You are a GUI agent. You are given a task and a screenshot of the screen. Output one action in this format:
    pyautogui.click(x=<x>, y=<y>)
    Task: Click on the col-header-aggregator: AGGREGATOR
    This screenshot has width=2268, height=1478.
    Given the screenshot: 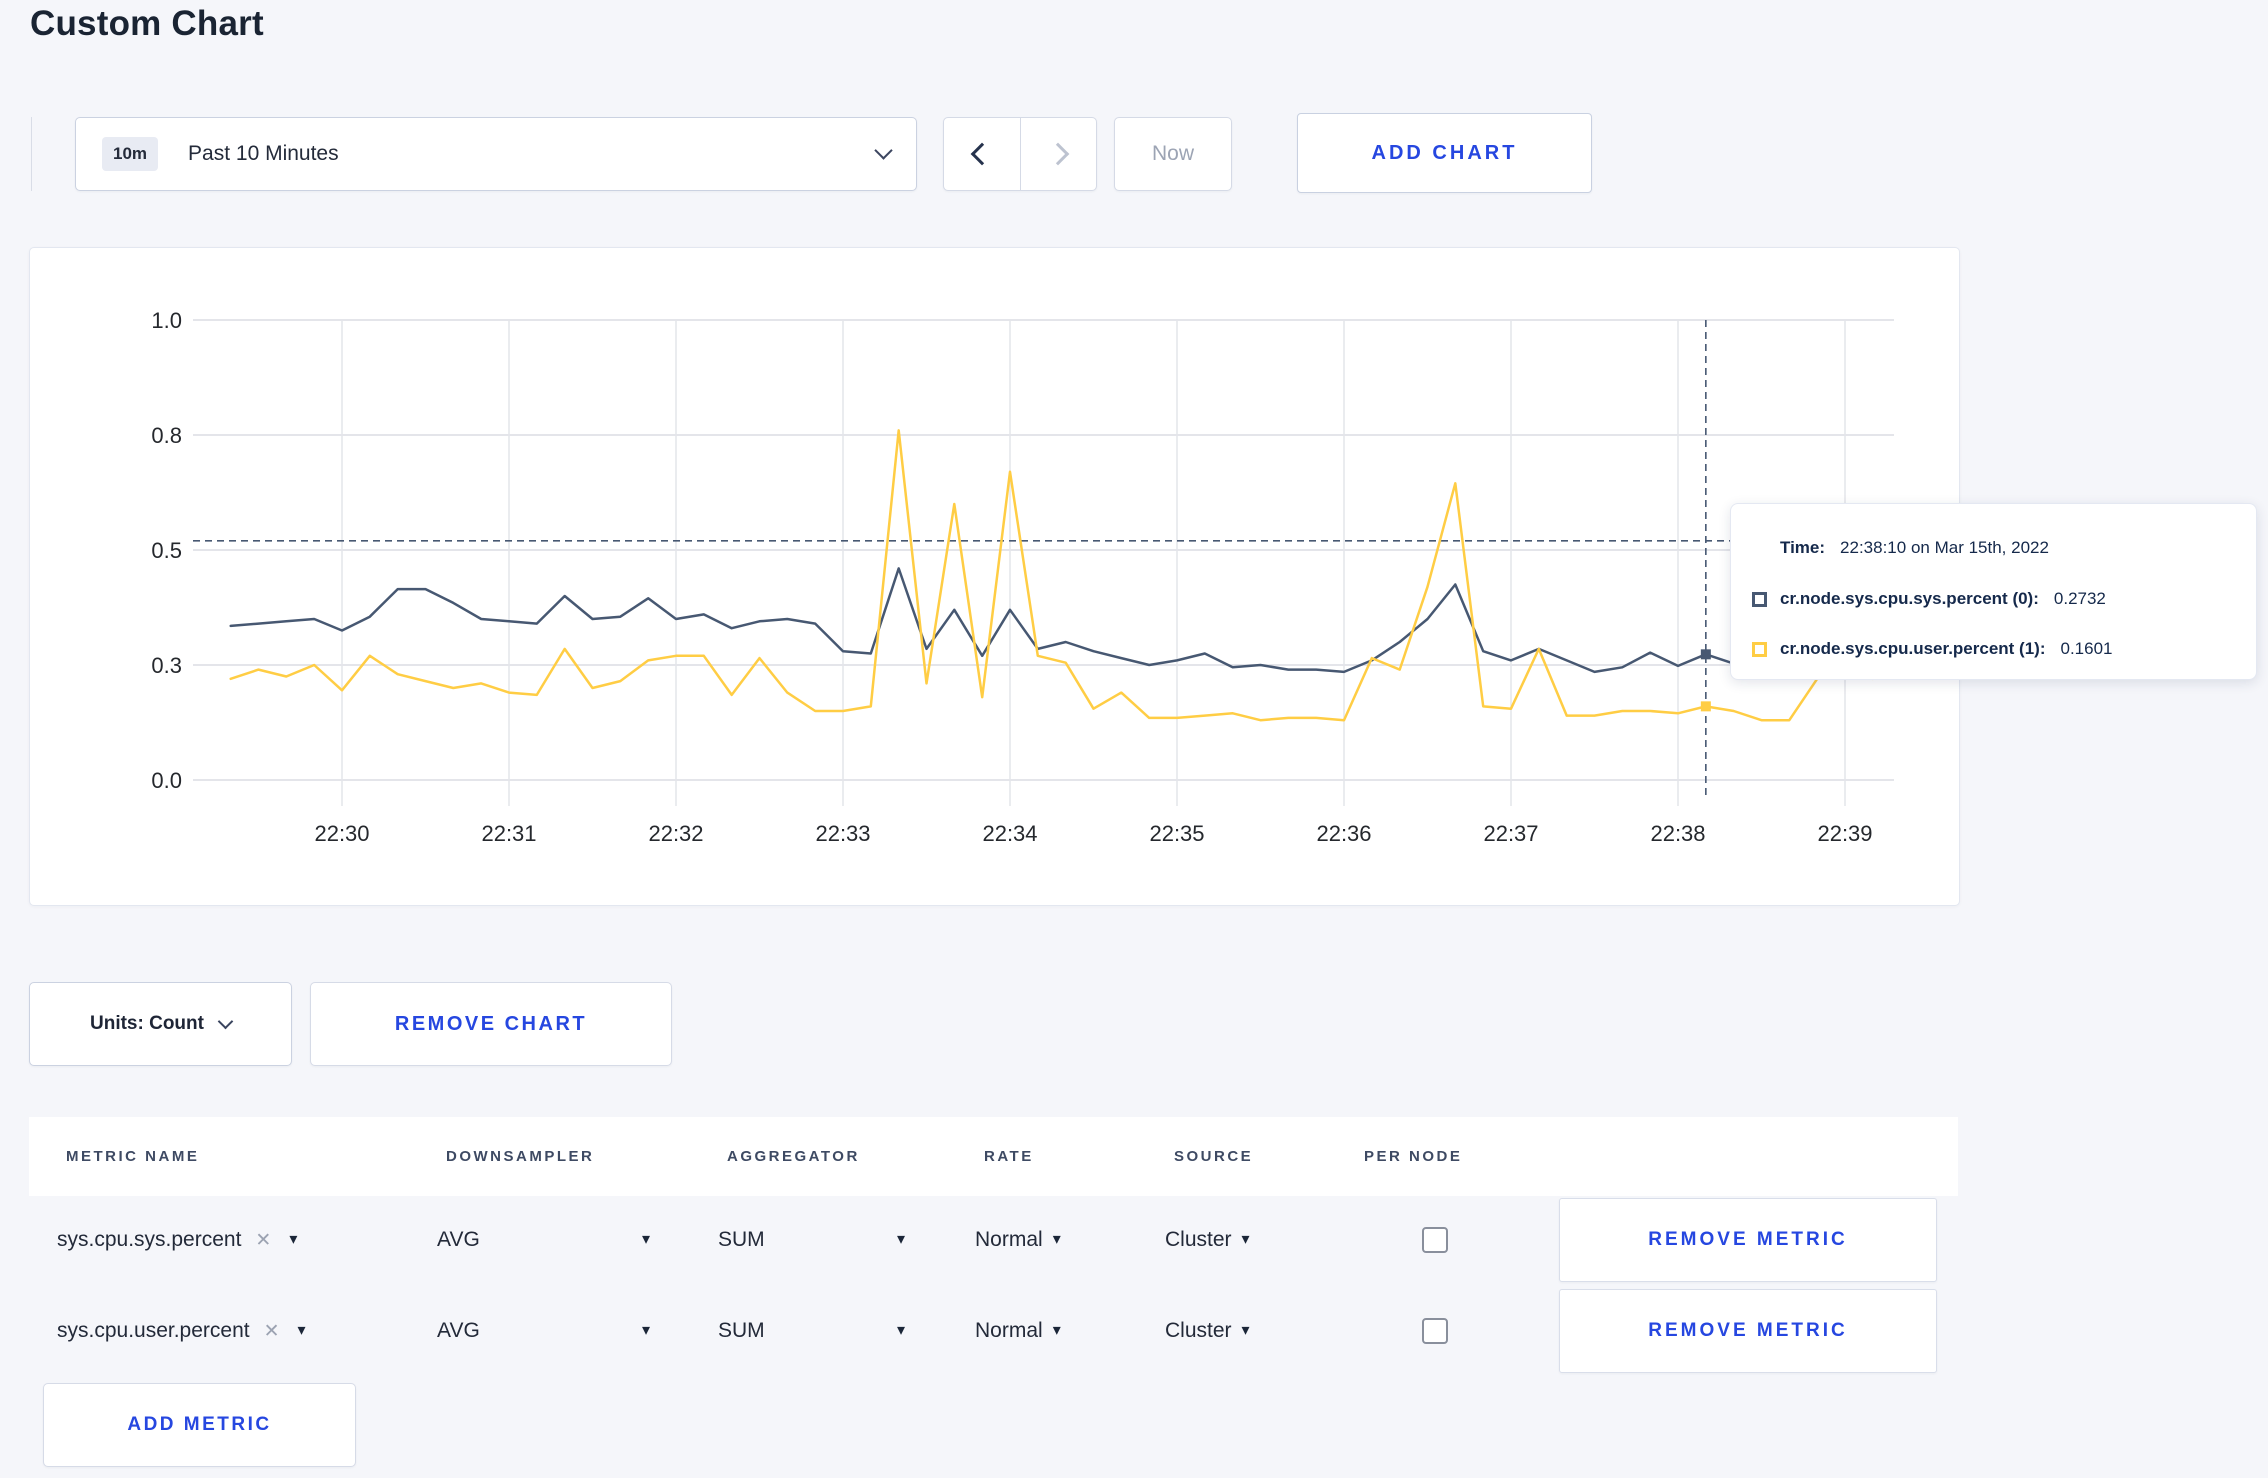 What is the action you would take?
    pyautogui.click(x=793, y=1156)
    